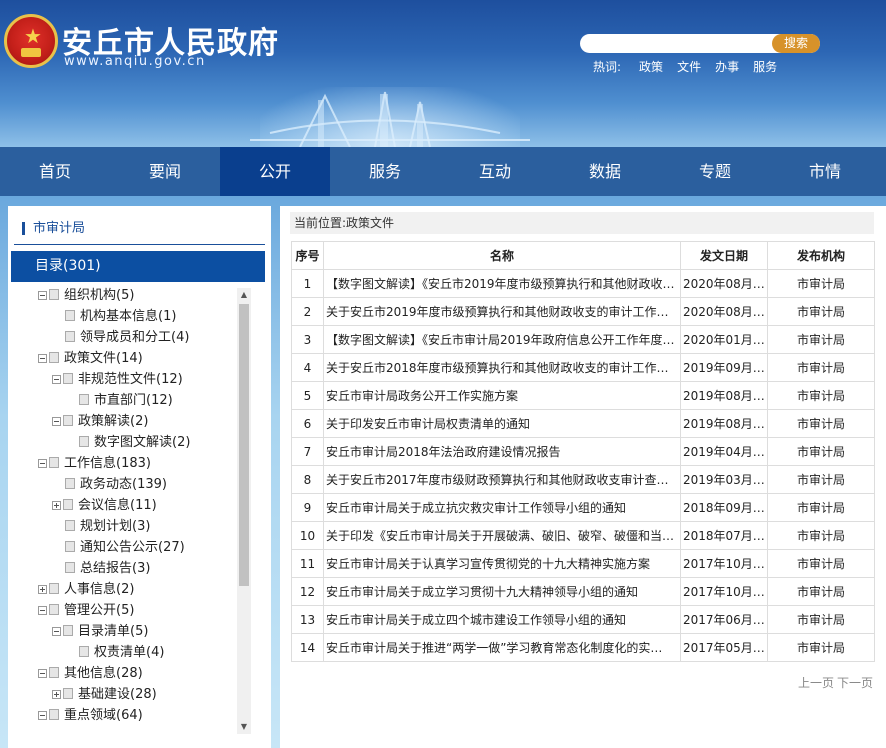 The height and width of the screenshot is (748, 886). I want to click on national-emblem-icon: ★, so click(31, 41).